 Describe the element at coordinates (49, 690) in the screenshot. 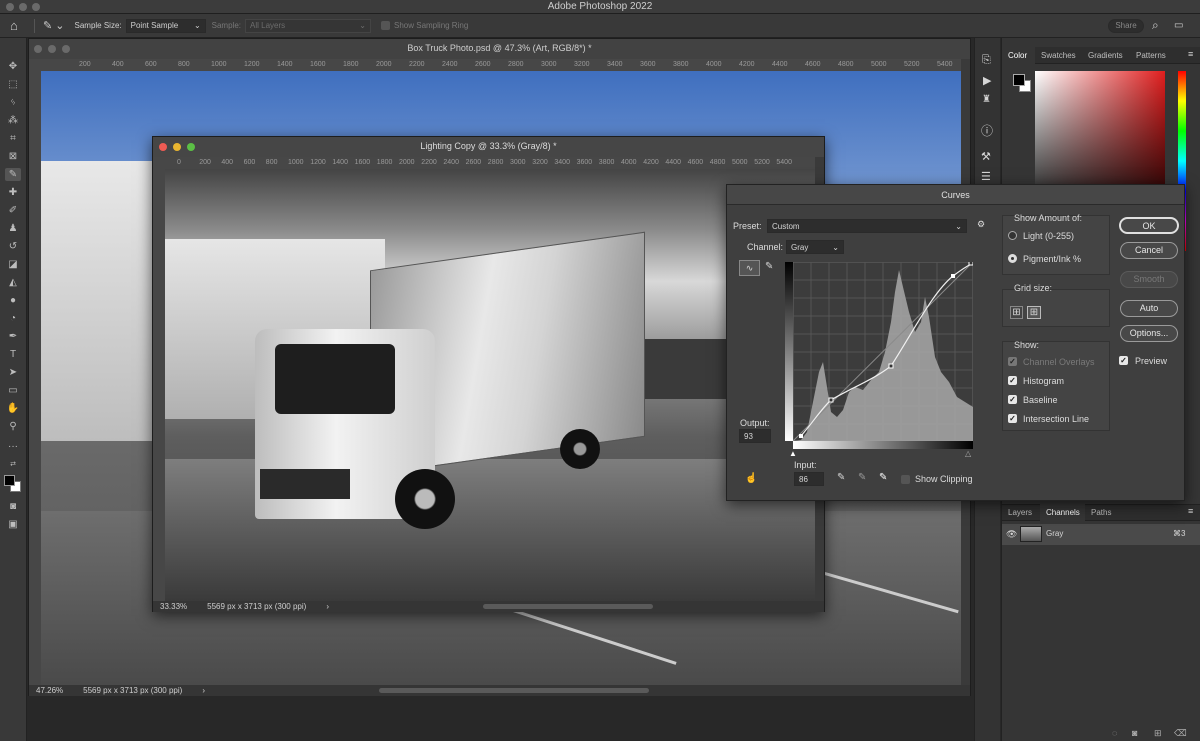

I see `main-doc-zoom-level: 47.26%` at that location.